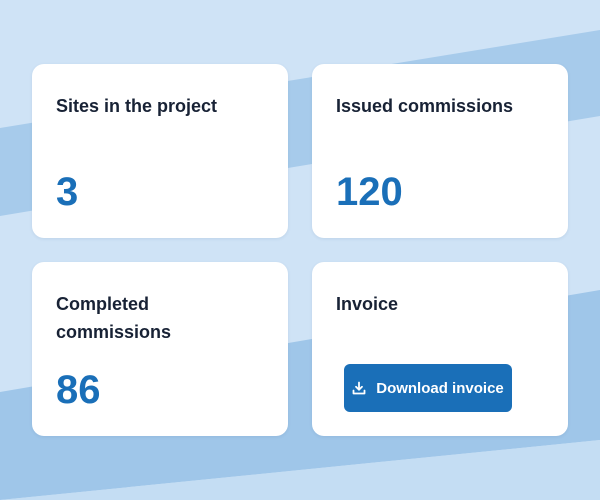  I want to click on issued-commissions-count: 120, so click(369, 192).